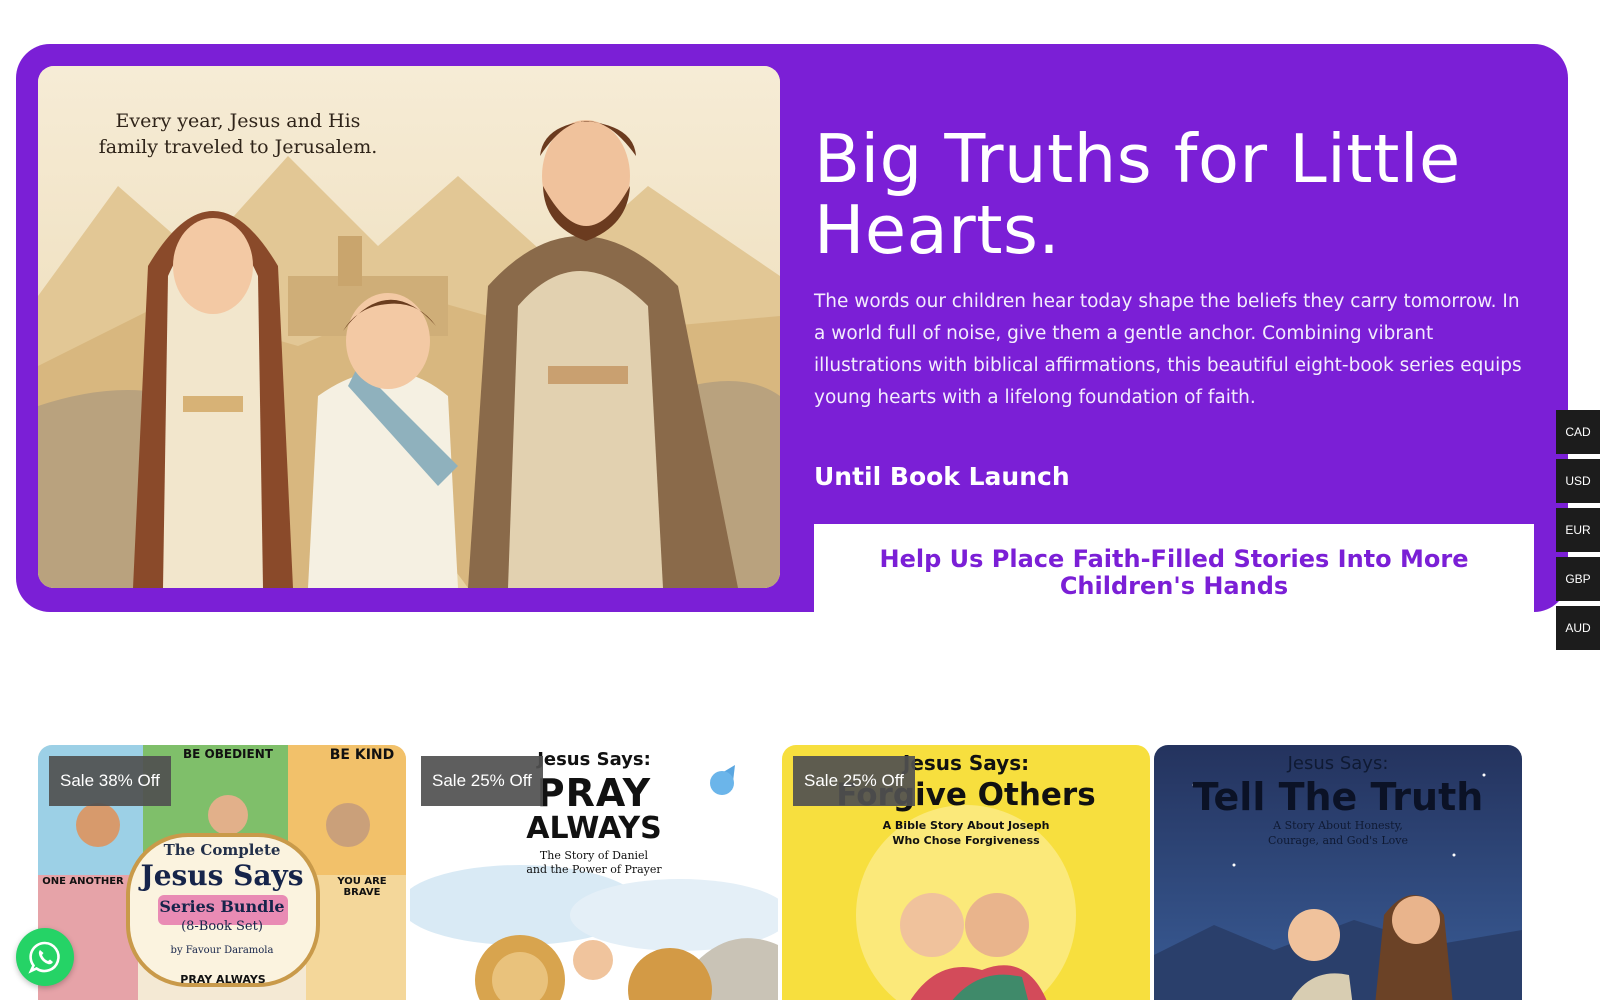  Describe the element at coordinates (222, 850) in the screenshot. I see `bundle-cover-line-1: The Complete` at that location.